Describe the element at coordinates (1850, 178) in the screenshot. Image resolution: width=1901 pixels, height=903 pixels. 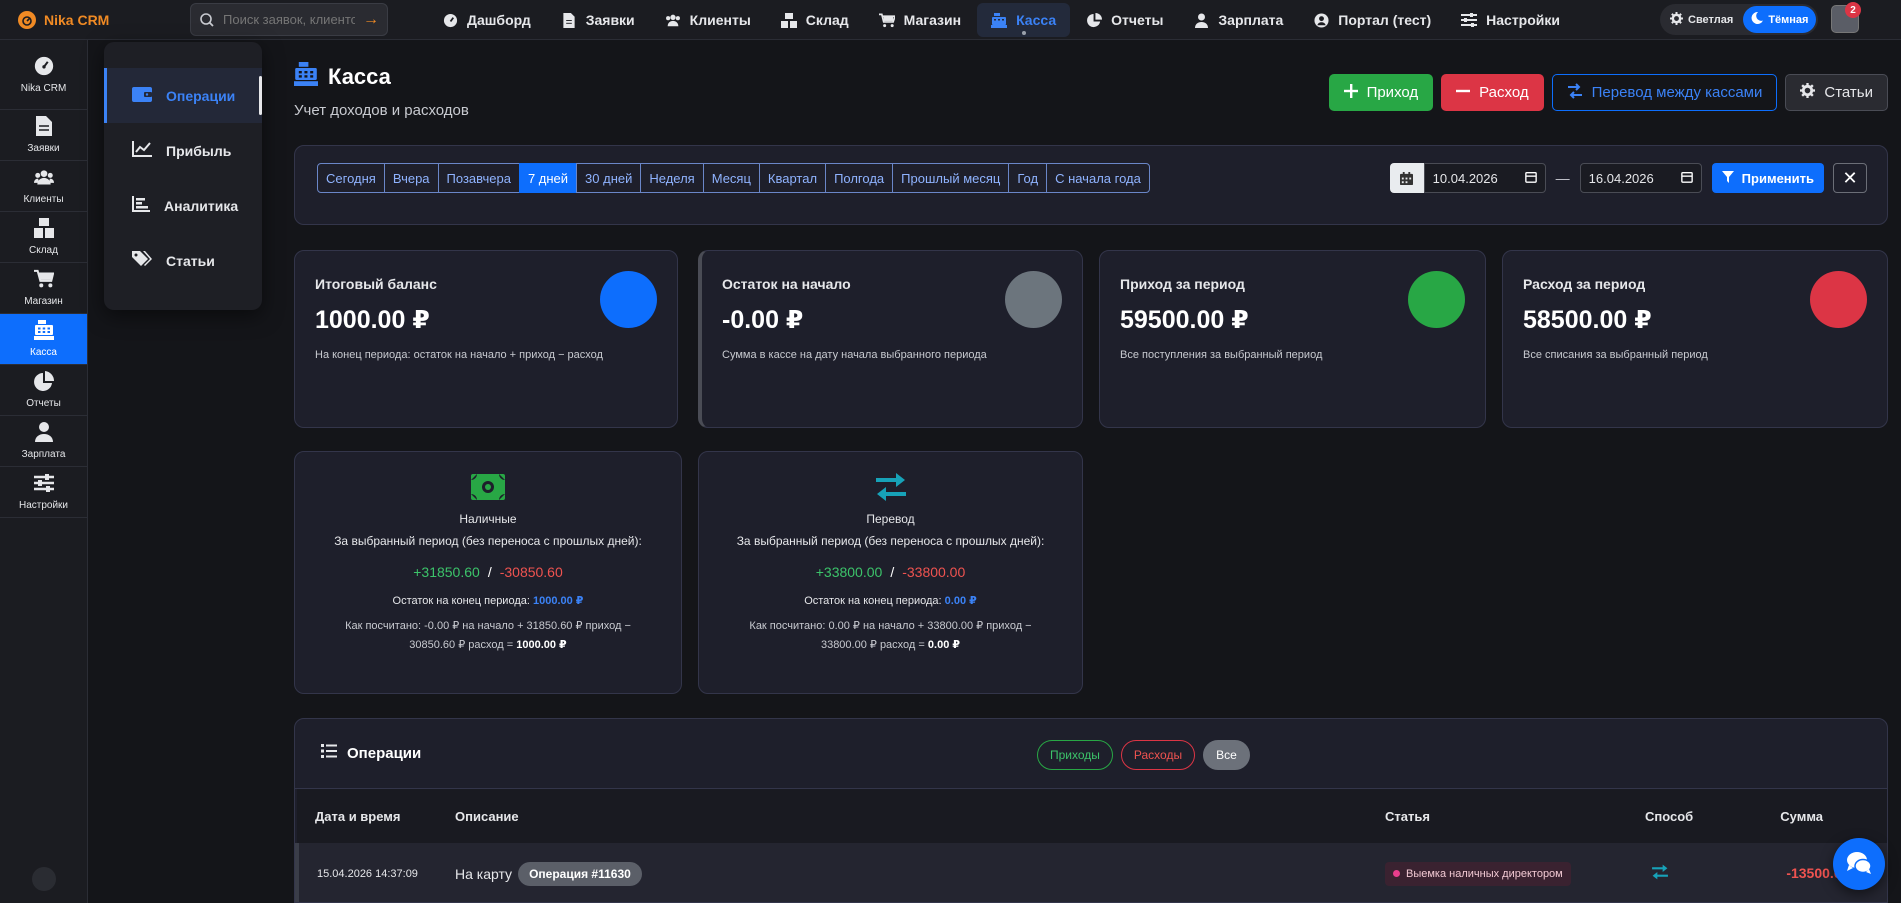
I see `clear-filter-button: ✕` at that location.